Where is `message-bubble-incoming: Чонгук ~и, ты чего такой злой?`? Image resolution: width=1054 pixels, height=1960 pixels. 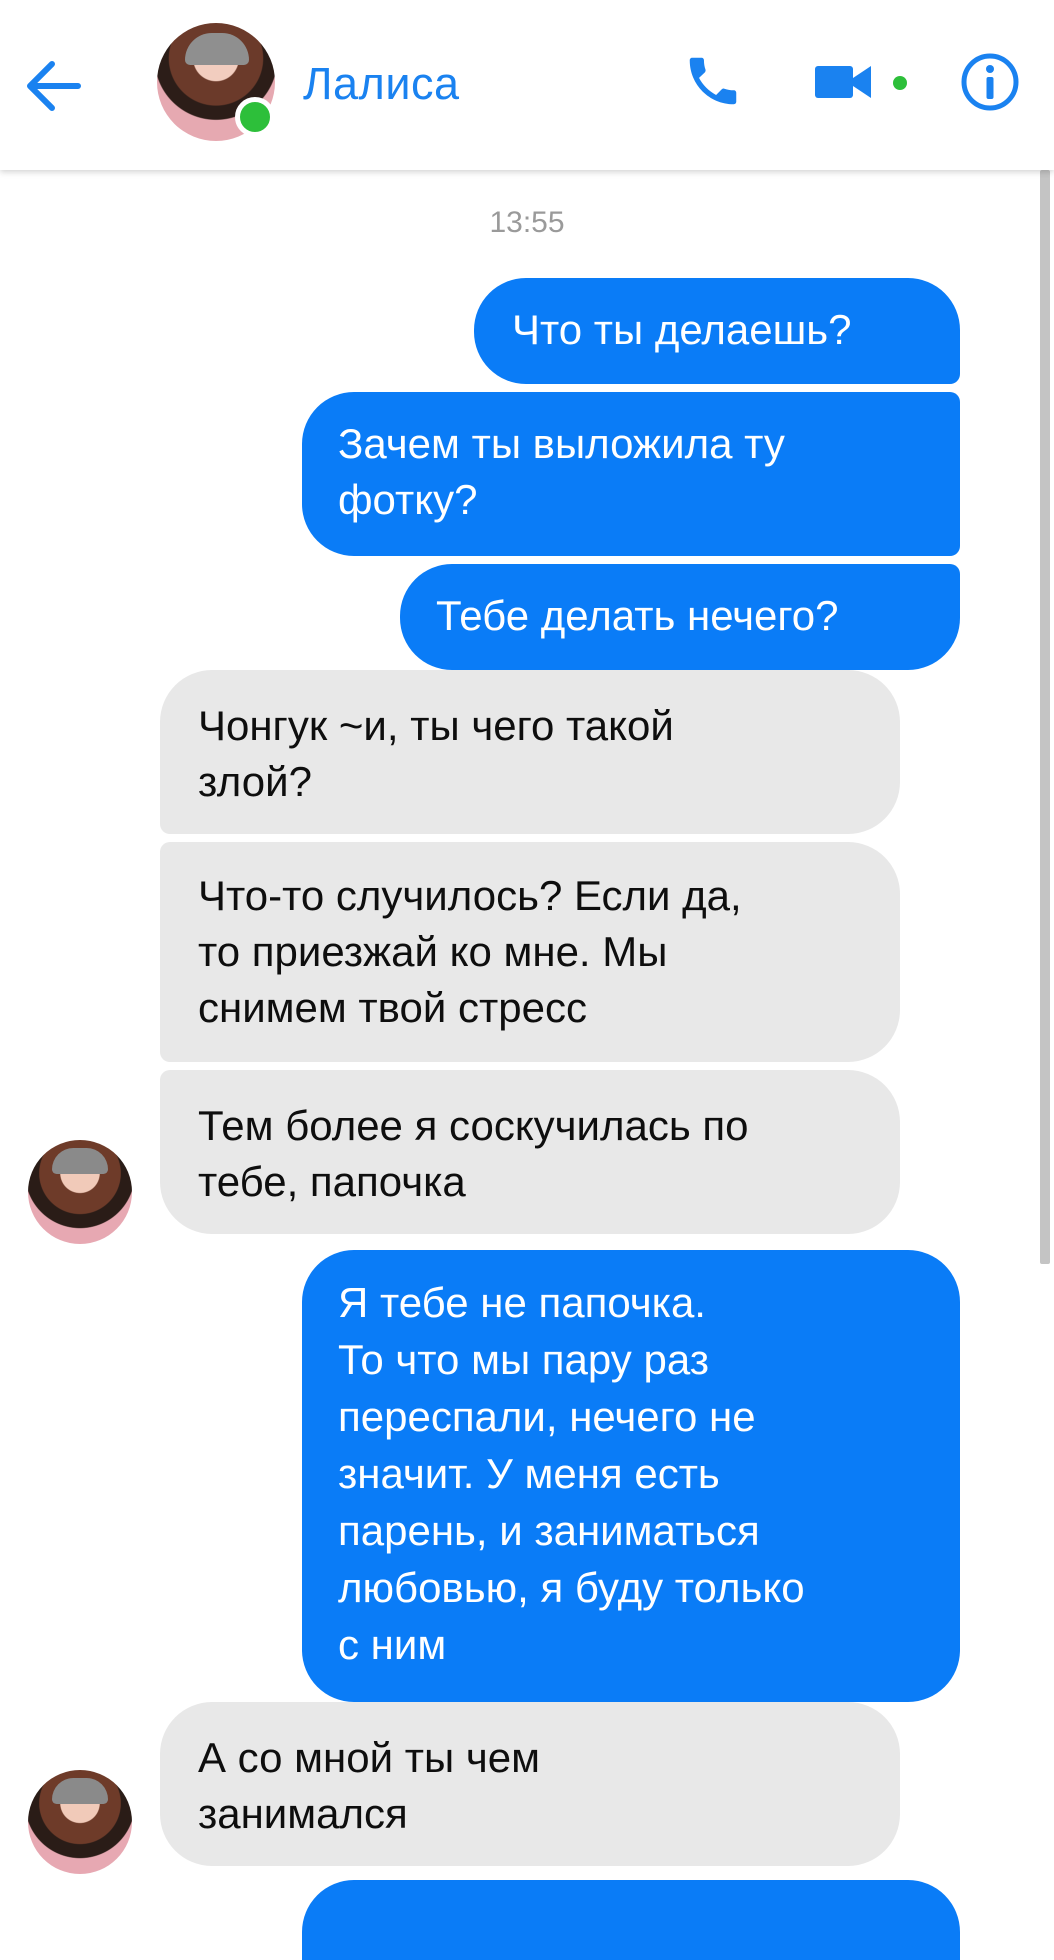
message-bubble-incoming: Чонгук ~и, ты чего такой злой? is located at coordinates (530, 752).